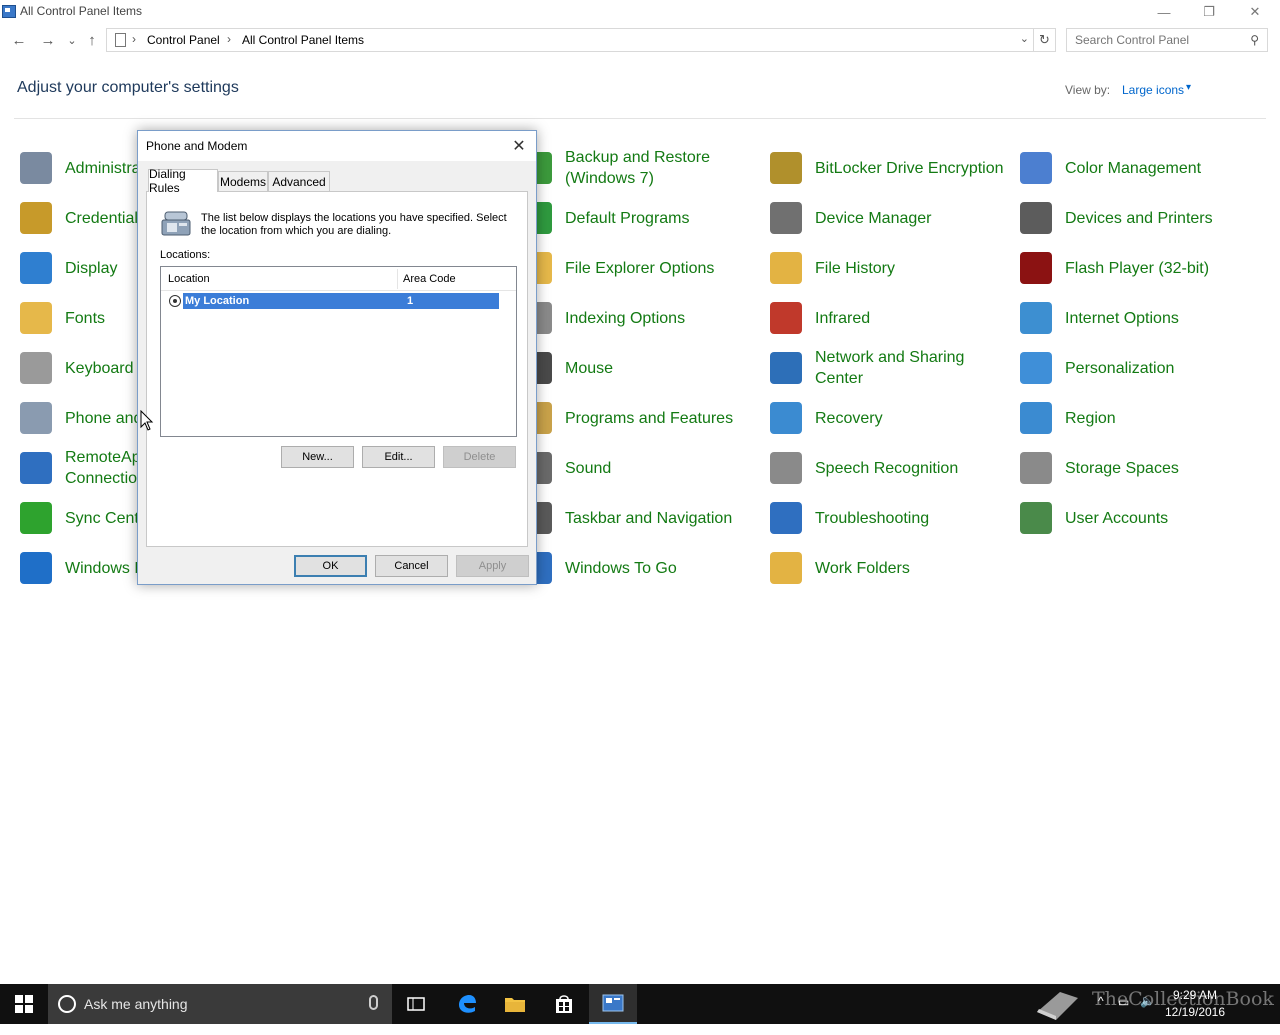  Describe the element at coordinates (895, 268) in the screenshot. I see `control-panel-item: File History` at that location.